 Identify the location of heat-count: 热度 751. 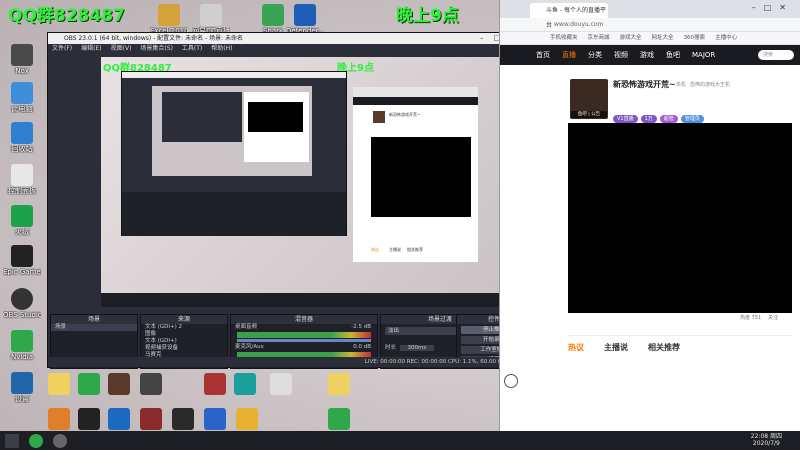
(751, 318).